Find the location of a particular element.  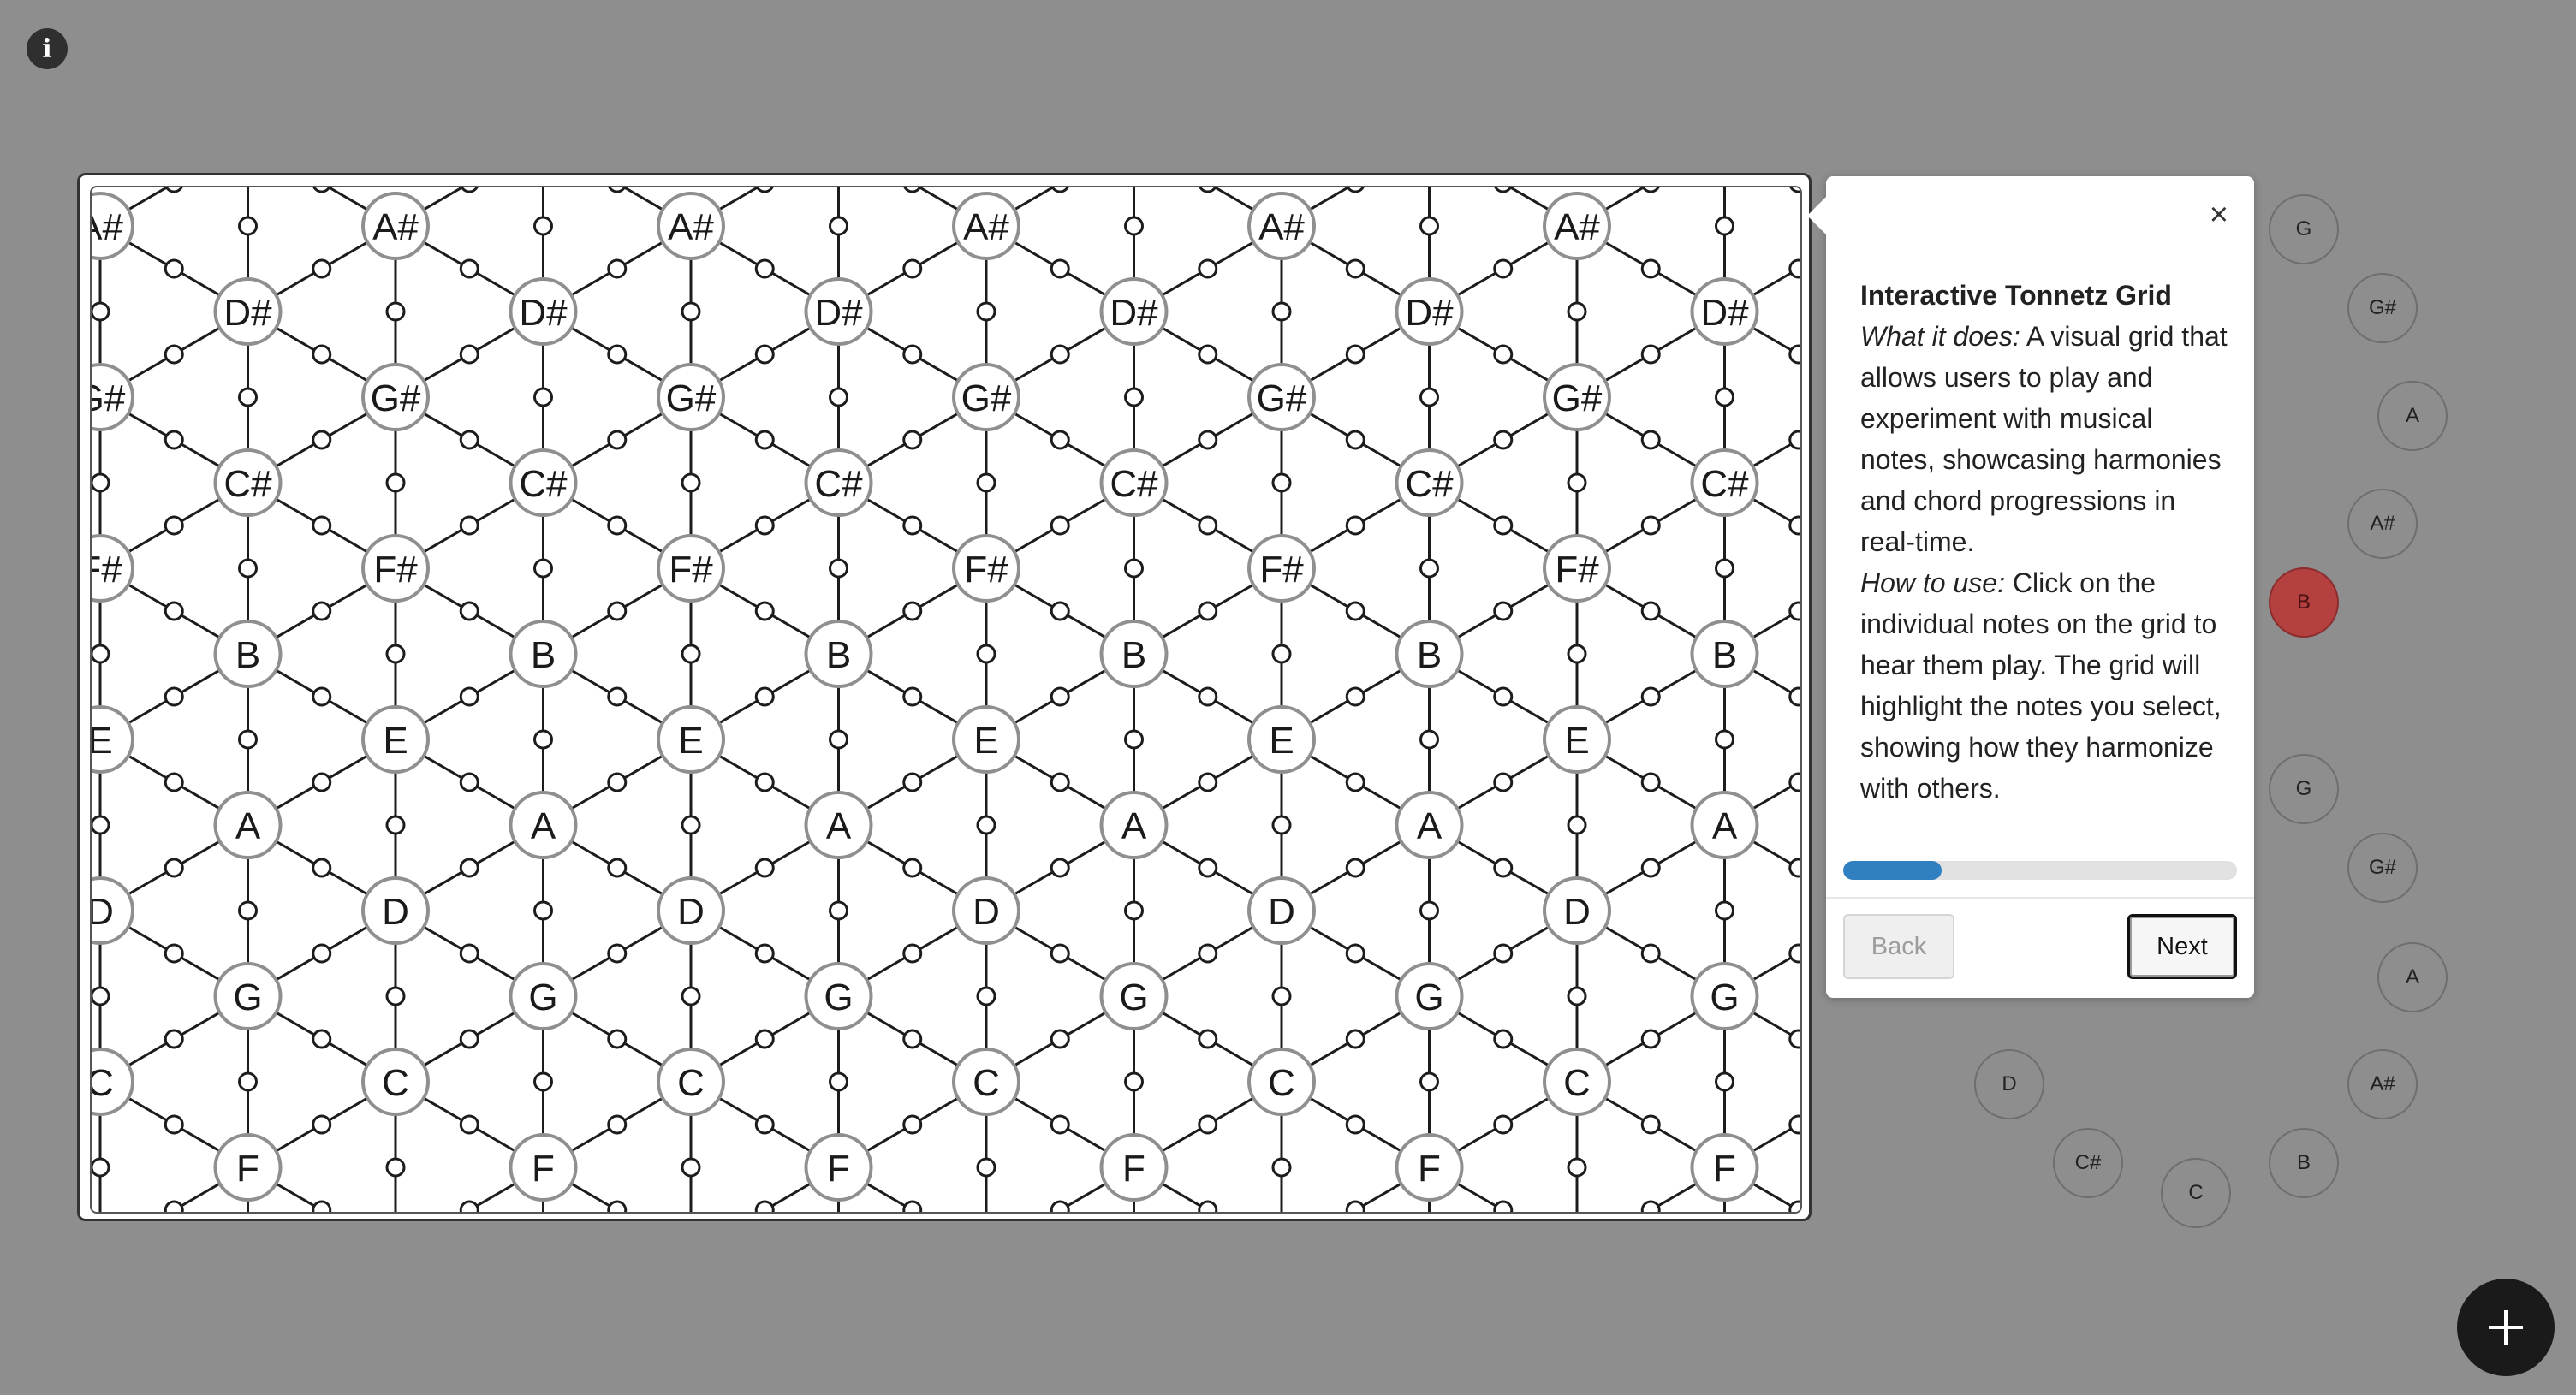

info-button: i is located at coordinates (47, 48).